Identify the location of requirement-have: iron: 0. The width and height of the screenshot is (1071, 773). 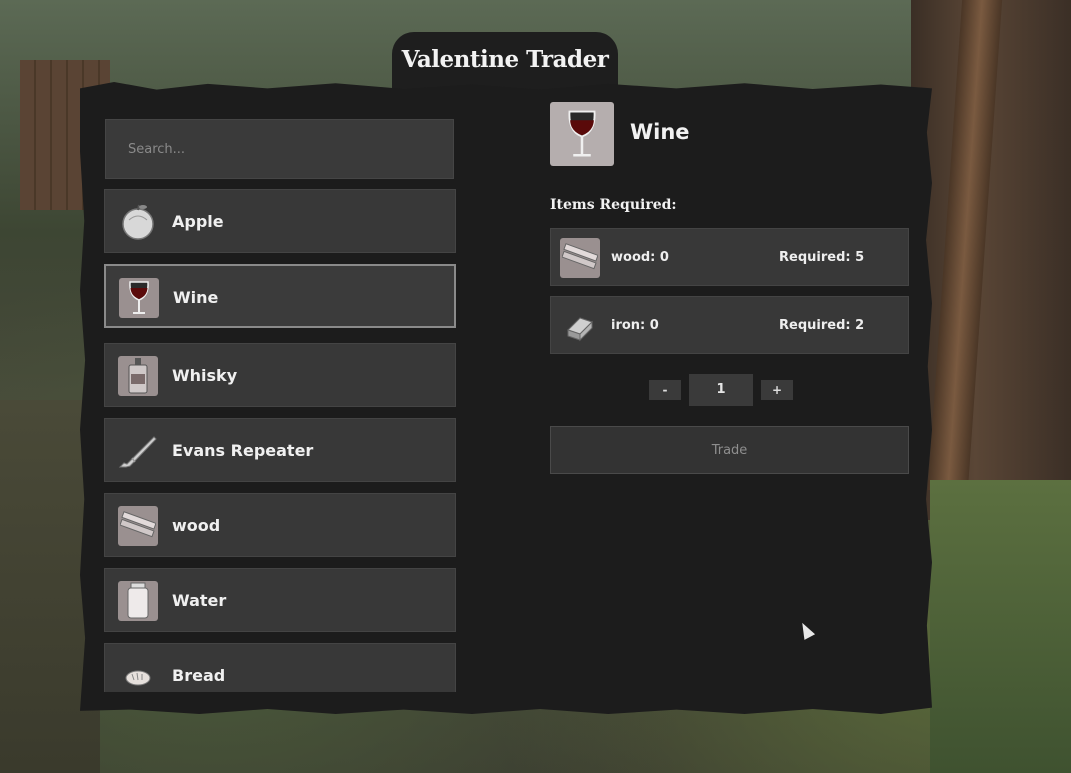
(635, 325).